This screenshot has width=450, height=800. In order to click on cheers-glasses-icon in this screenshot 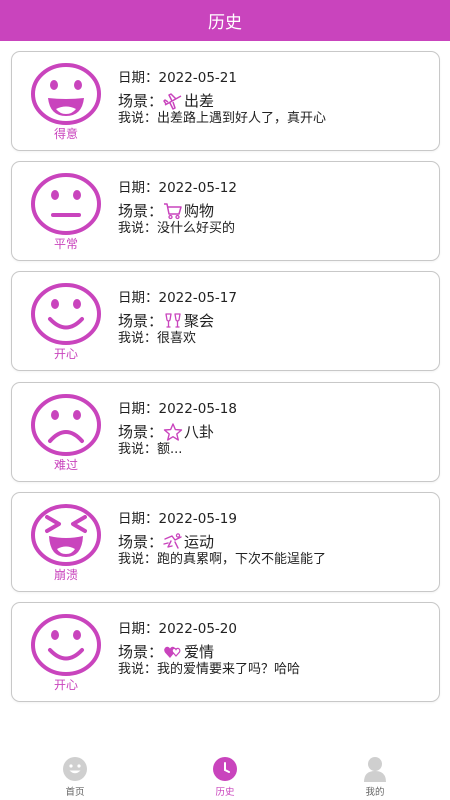, I will do `click(173, 320)`.